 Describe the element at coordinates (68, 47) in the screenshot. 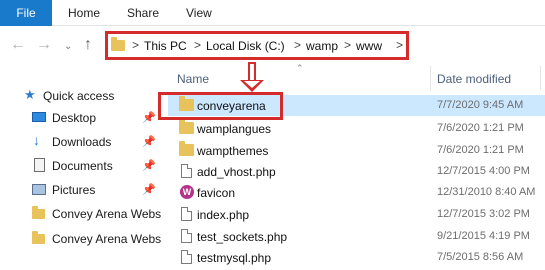

I see `recent-locations-chevron-icon: ⌄` at that location.